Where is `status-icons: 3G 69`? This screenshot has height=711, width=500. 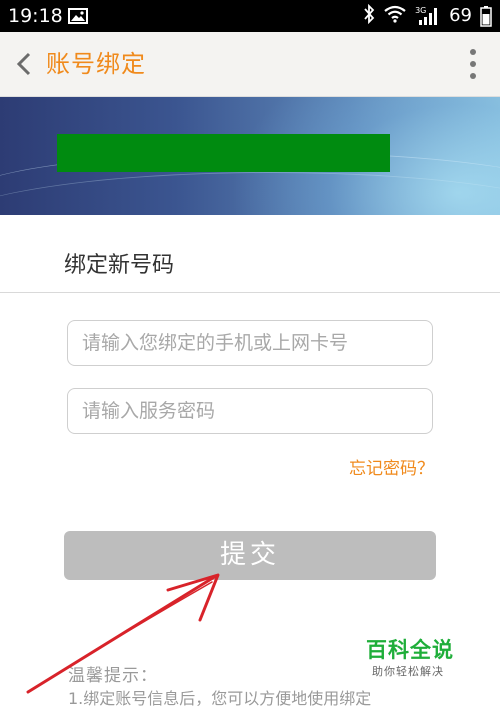
status-icons: 3G 69 is located at coordinates (427, 15).